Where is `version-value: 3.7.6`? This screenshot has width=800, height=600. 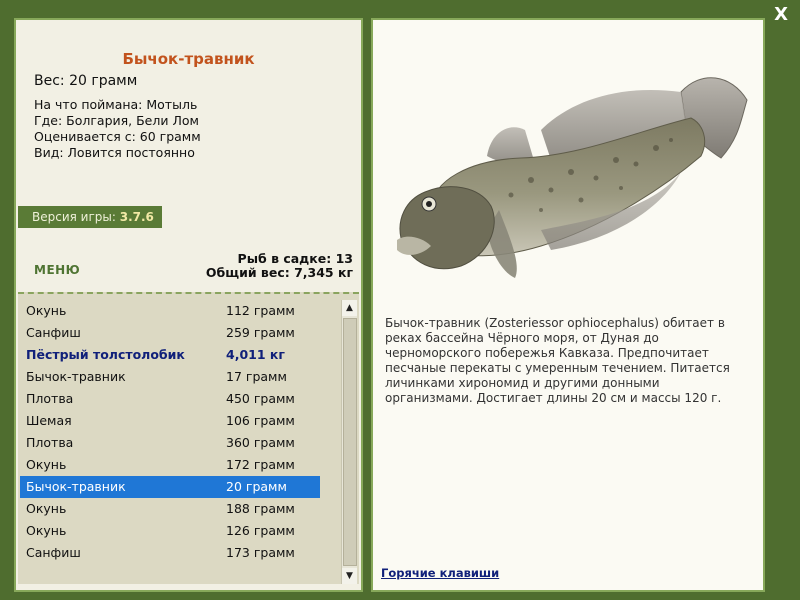 version-value: 3.7.6 is located at coordinates (136, 217).